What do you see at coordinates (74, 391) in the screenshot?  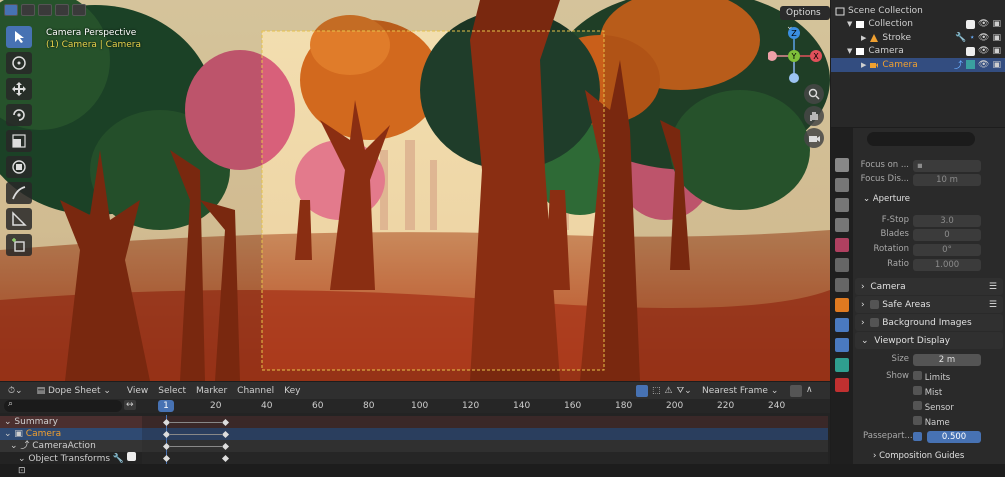 I see `mode-dropdown: ▤ Dope Sheet ⌄` at bounding box center [74, 391].